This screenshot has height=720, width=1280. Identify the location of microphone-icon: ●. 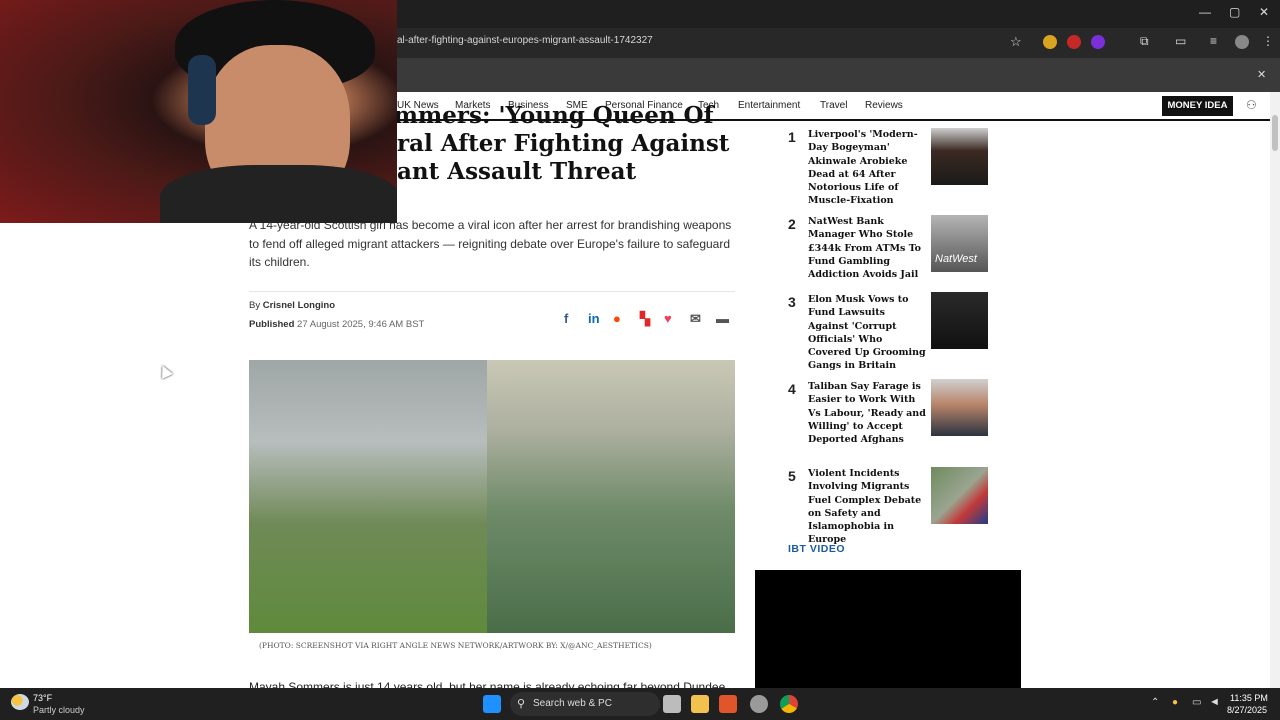
(1175, 702).